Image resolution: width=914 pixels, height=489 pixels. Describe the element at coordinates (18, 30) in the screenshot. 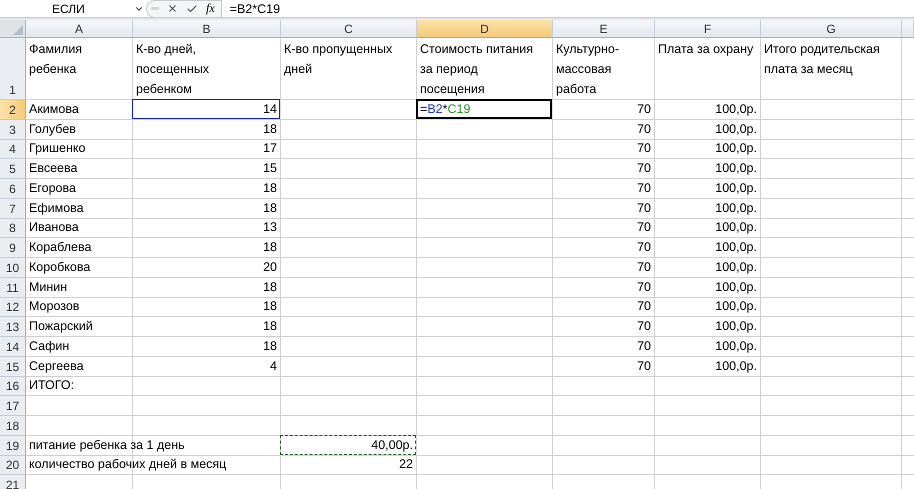

I see `corner-triangle-icon` at that location.